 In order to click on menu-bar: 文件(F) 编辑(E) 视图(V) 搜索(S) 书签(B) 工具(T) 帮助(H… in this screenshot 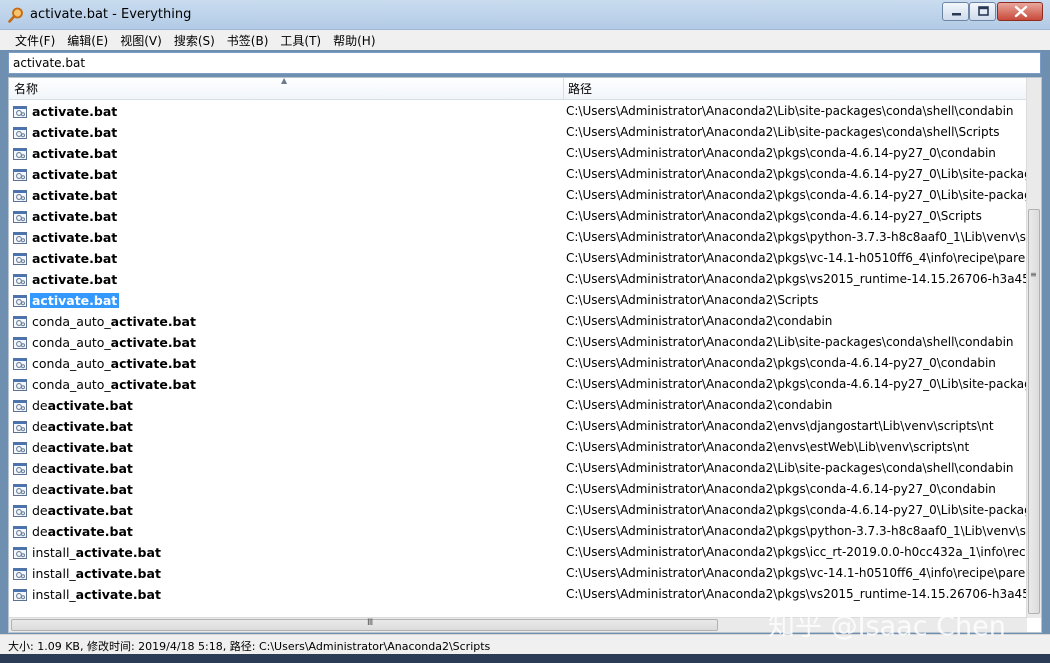, I will do `click(525, 40)`.